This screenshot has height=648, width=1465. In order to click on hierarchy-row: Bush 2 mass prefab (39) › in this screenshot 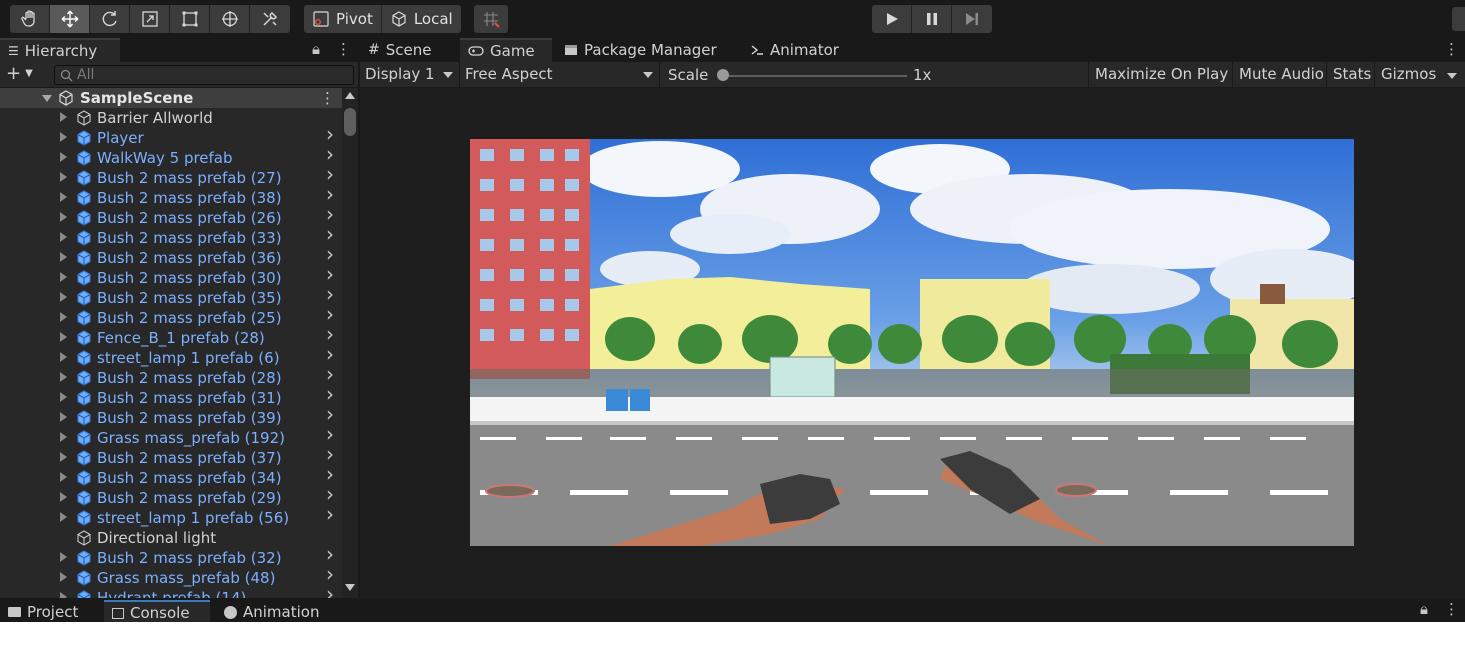, I will do `click(171, 416)`.